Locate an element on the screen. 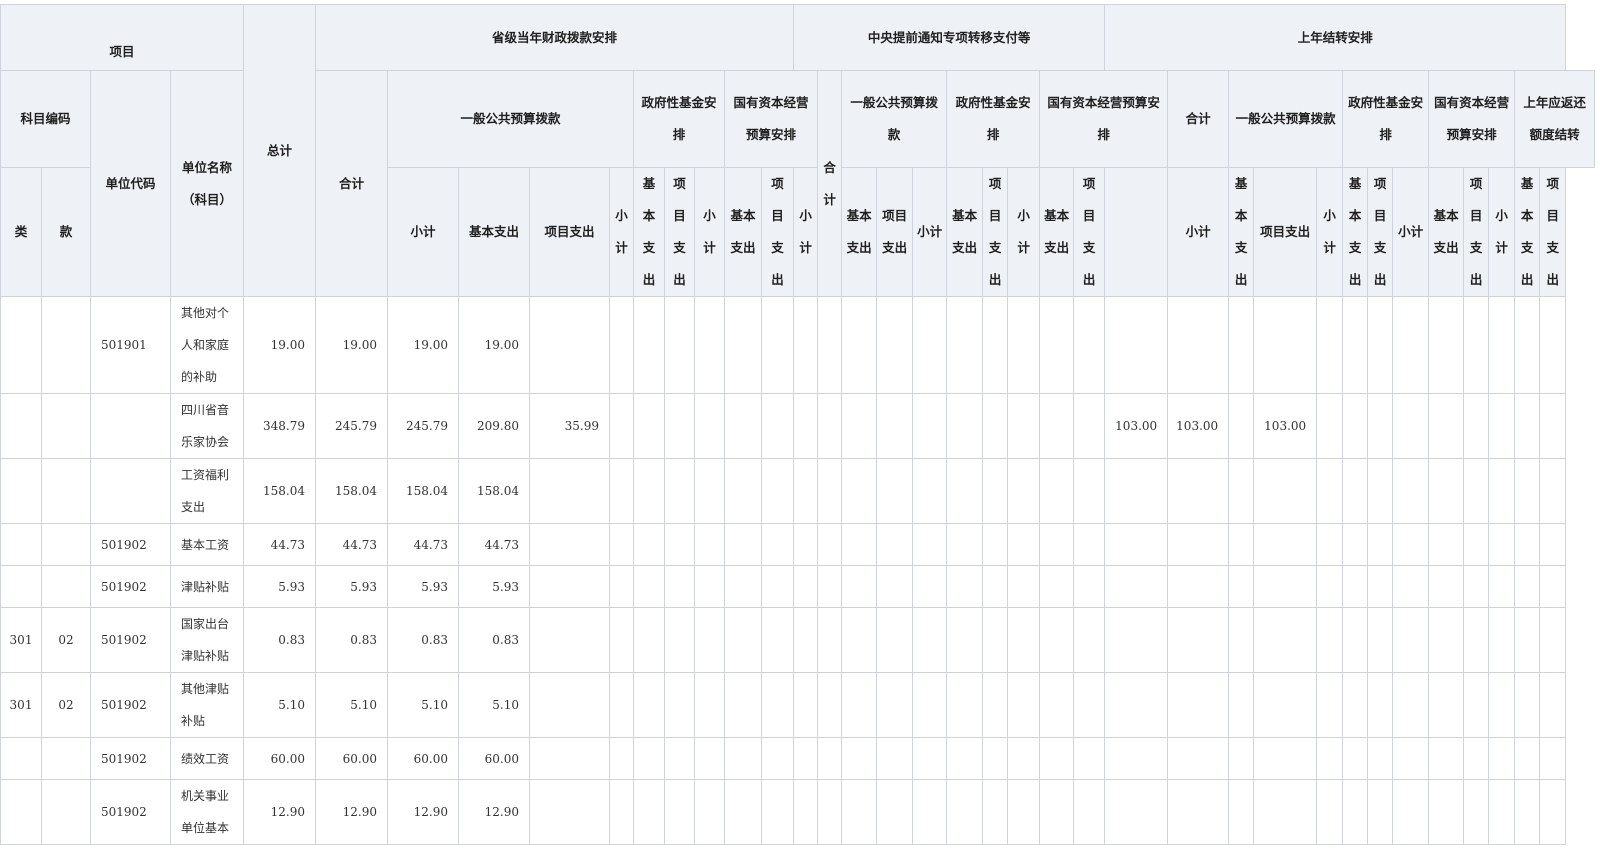 This screenshot has height=852, width=1600. unit-name-cell: 国家出台津贴补贴 is located at coordinates (207, 640).